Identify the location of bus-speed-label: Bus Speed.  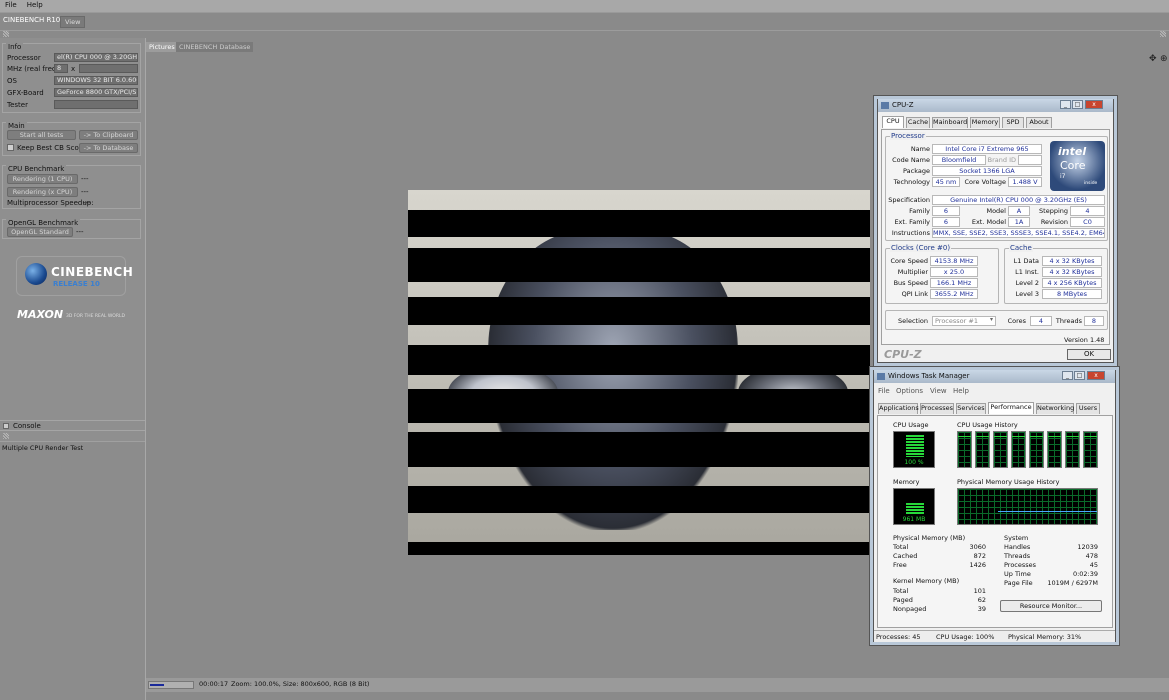
(910, 283).